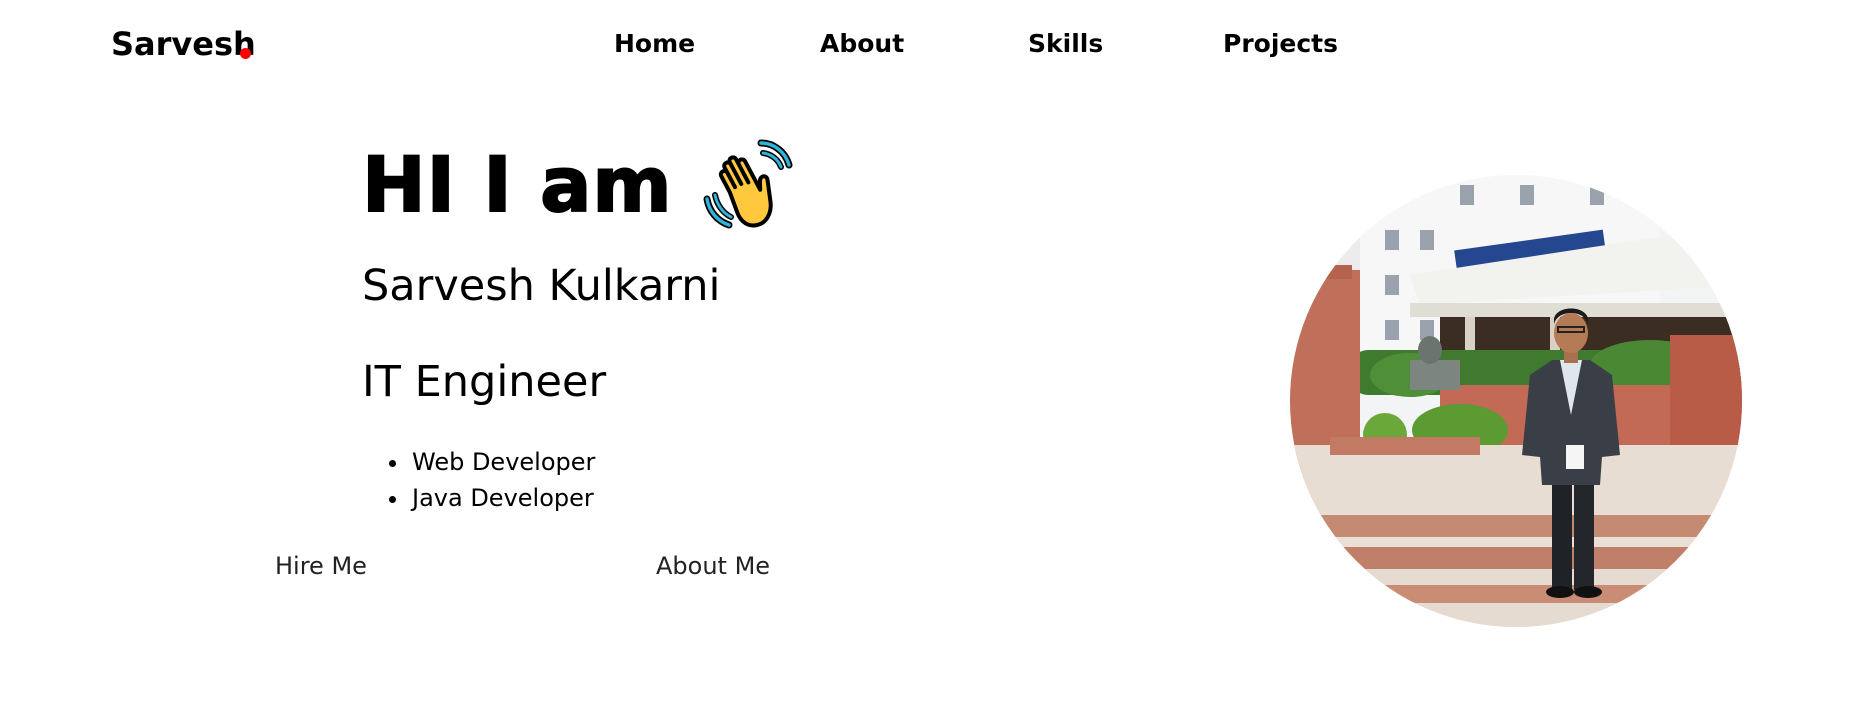 The image size is (1870, 707). I want to click on greeting-text: HI I am, so click(517, 184).